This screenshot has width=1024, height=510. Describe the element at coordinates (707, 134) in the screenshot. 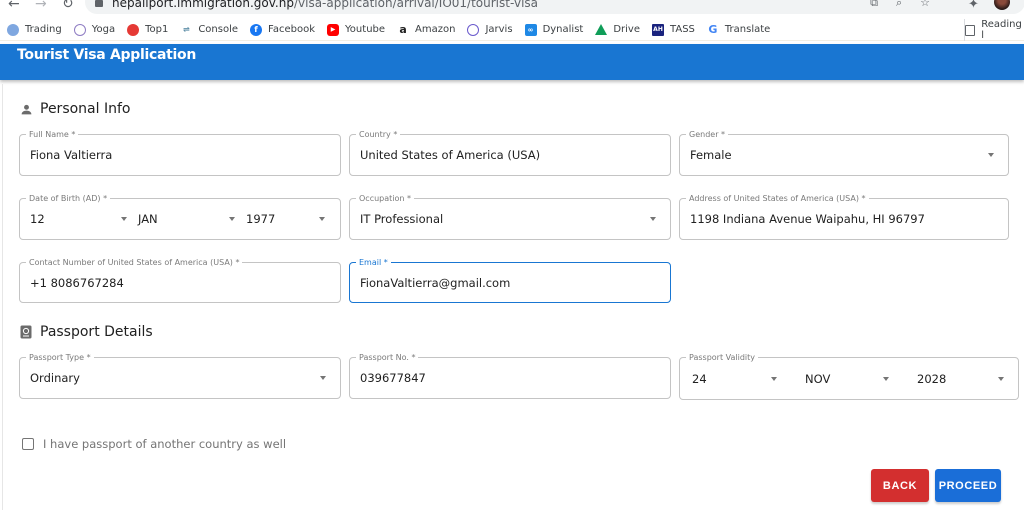

I see `gender-label: Gender *` at that location.